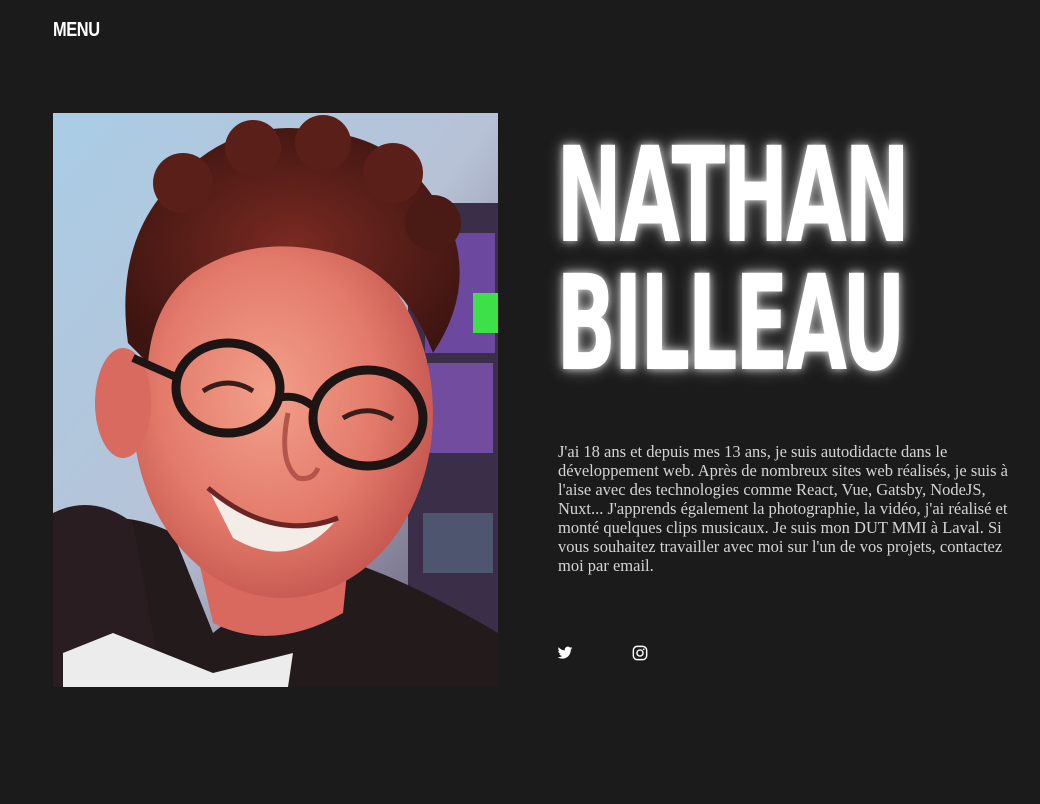  I want to click on last-name: BILLEAU, so click(731, 324).